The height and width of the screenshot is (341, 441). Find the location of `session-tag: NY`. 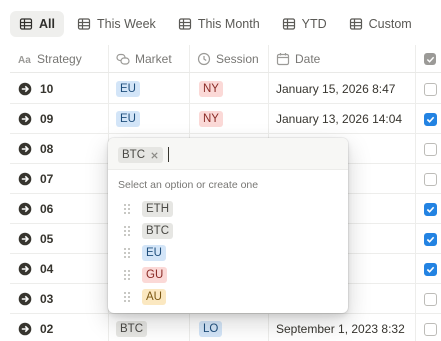

session-tag: NY is located at coordinates (211, 89).